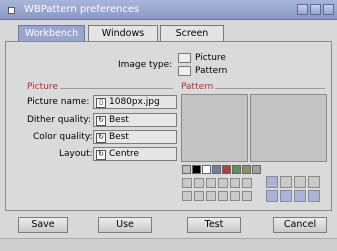 The width and height of the screenshot is (337, 251). What do you see at coordinates (119, 120) in the screenshot?
I see `dither-quality-value: Best` at bounding box center [119, 120].